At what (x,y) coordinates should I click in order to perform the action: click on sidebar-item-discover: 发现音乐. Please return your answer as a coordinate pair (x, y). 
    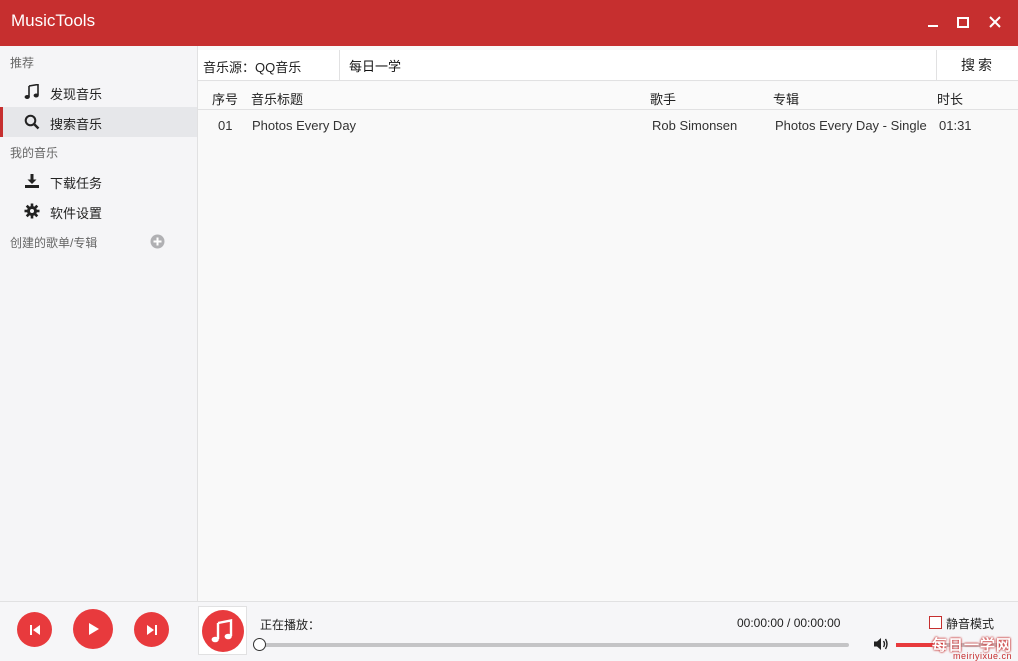
    Looking at the image, I should click on (98, 92).